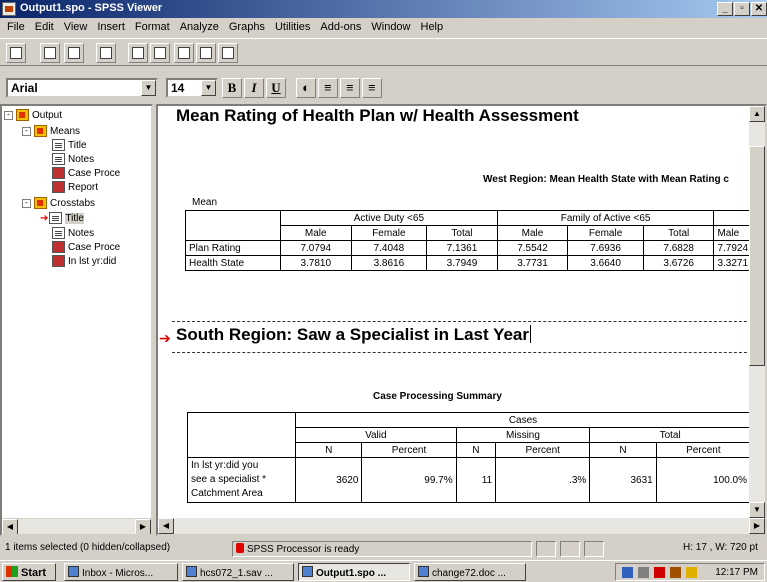  Describe the element at coordinates (73, 159) in the screenshot. I see `tree-means-notes: Notes` at that location.